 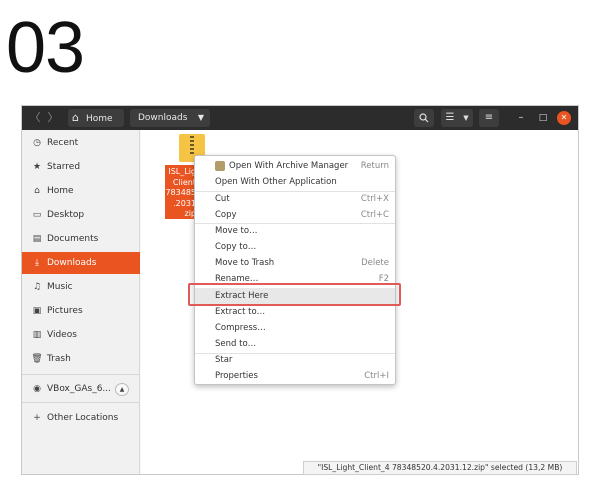 I want to click on hamburger-menu-icon: ≡, so click(x=489, y=118).